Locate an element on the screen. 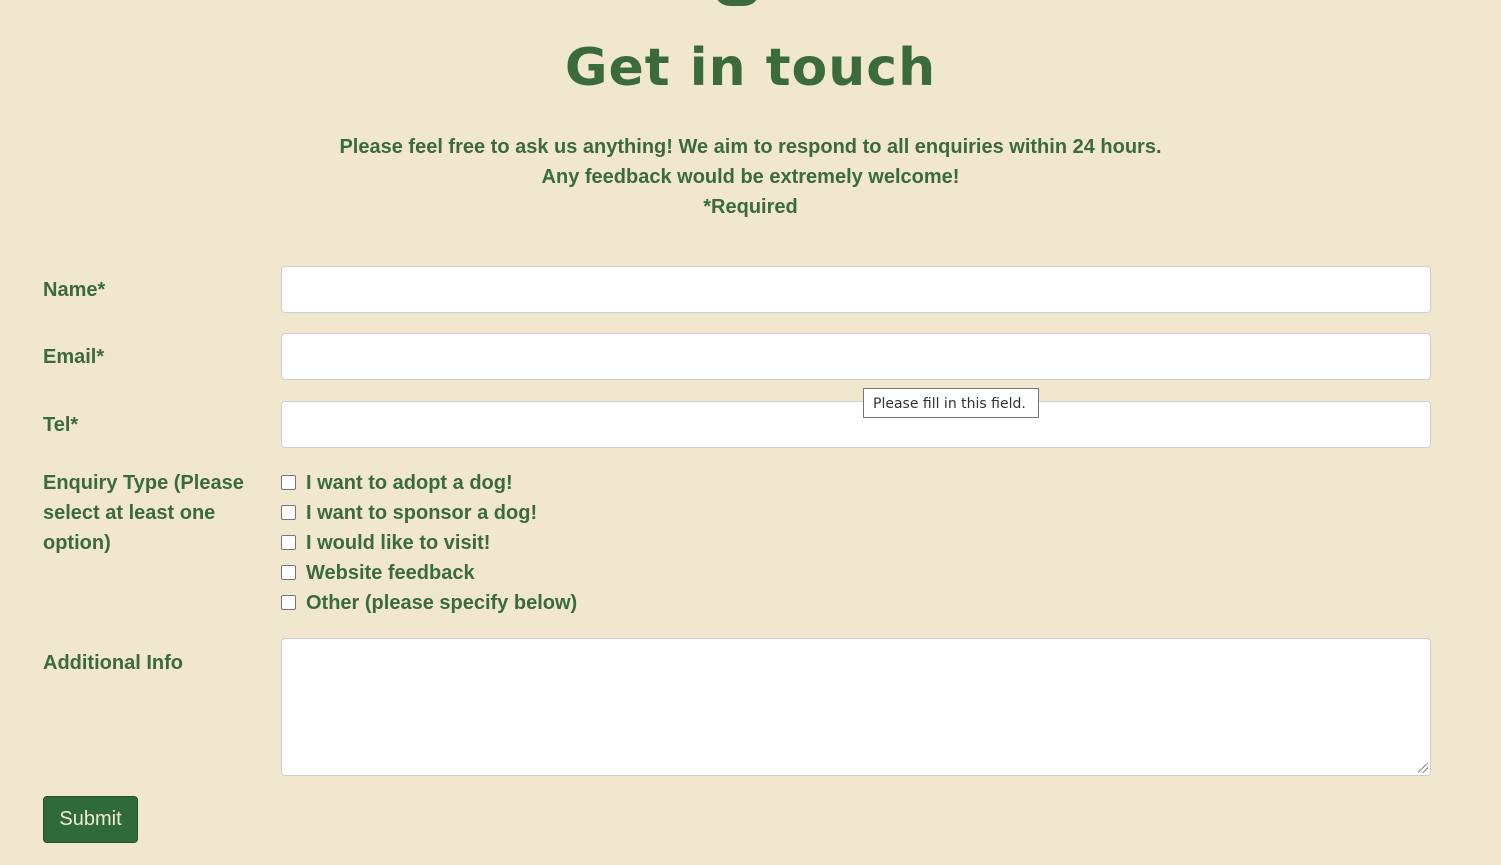 The width and height of the screenshot is (1501, 865). additional-info-textarea is located at coordinates (856, 707).